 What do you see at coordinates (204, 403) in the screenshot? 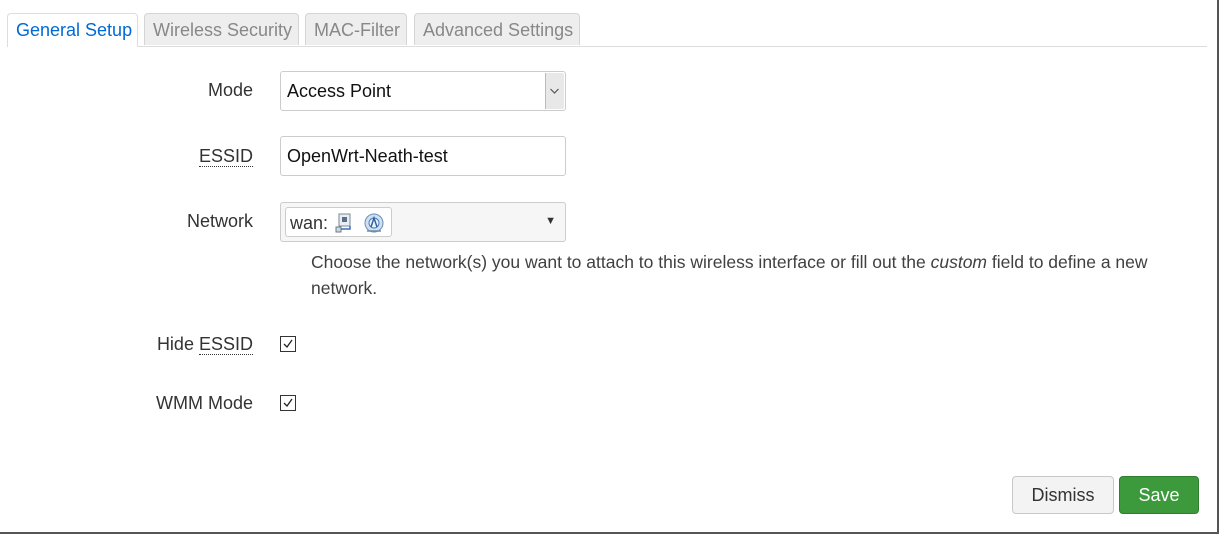
I see `wmm-mode-label: WMM Mode` at bounding box center [204, 403].